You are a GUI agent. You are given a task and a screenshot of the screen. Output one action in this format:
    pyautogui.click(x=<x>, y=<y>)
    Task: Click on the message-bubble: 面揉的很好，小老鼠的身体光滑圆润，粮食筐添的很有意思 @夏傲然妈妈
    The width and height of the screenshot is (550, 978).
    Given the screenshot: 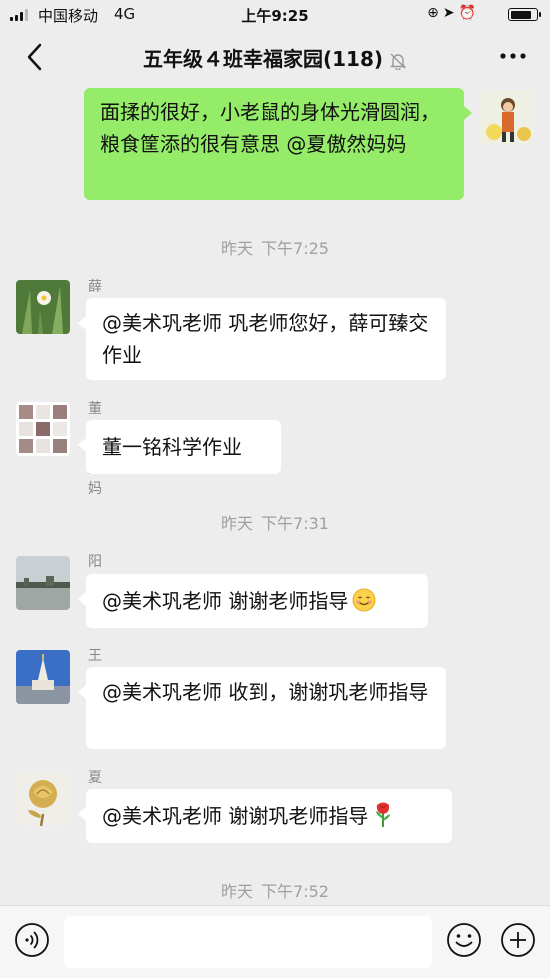 What is the action you would take?
    pyautogui.click(x=278, y=144)
    